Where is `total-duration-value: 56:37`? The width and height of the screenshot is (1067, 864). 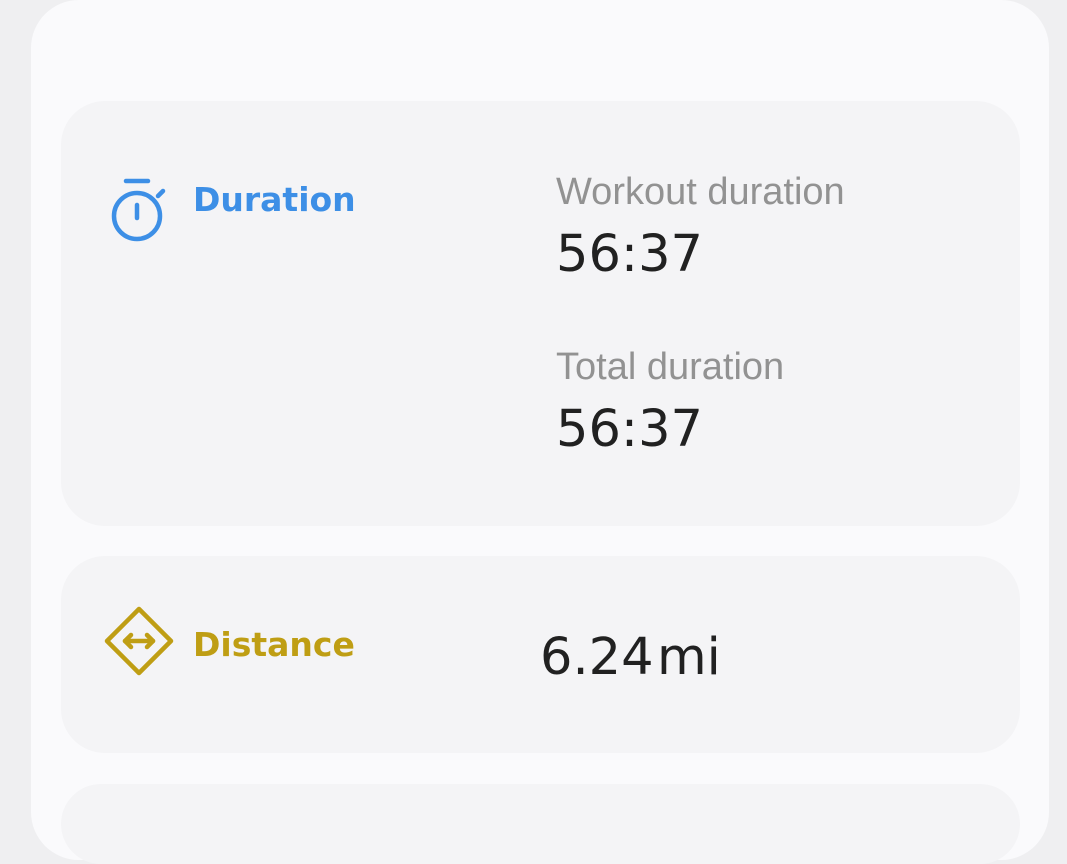 total-duration-value: 56:37 is located at coordinates (629, 429).